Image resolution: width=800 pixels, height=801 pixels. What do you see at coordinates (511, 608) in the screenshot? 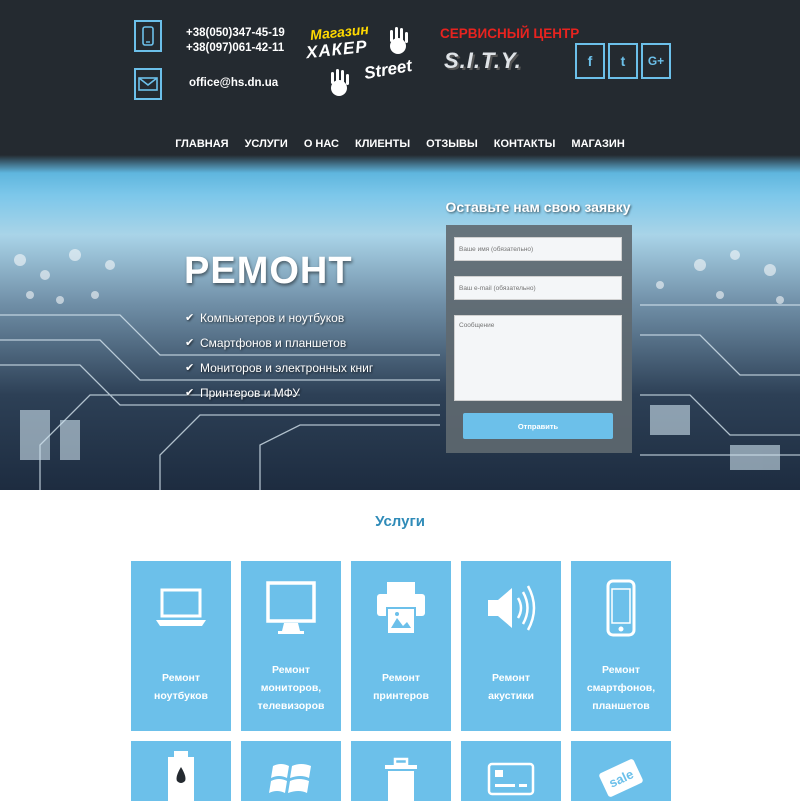
I see `speaker-icon` at bounding box center [511, 608].